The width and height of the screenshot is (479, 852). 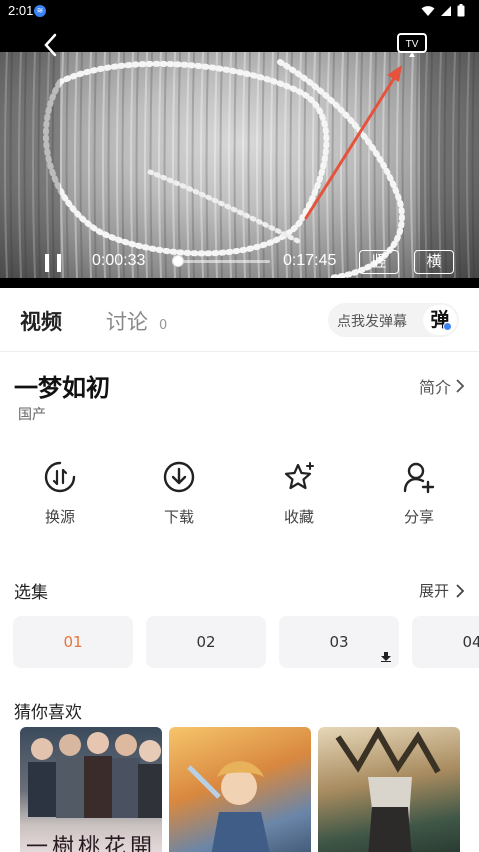 I want to click on episode-list: 01 02 03 04, so click(x=246, y=642).